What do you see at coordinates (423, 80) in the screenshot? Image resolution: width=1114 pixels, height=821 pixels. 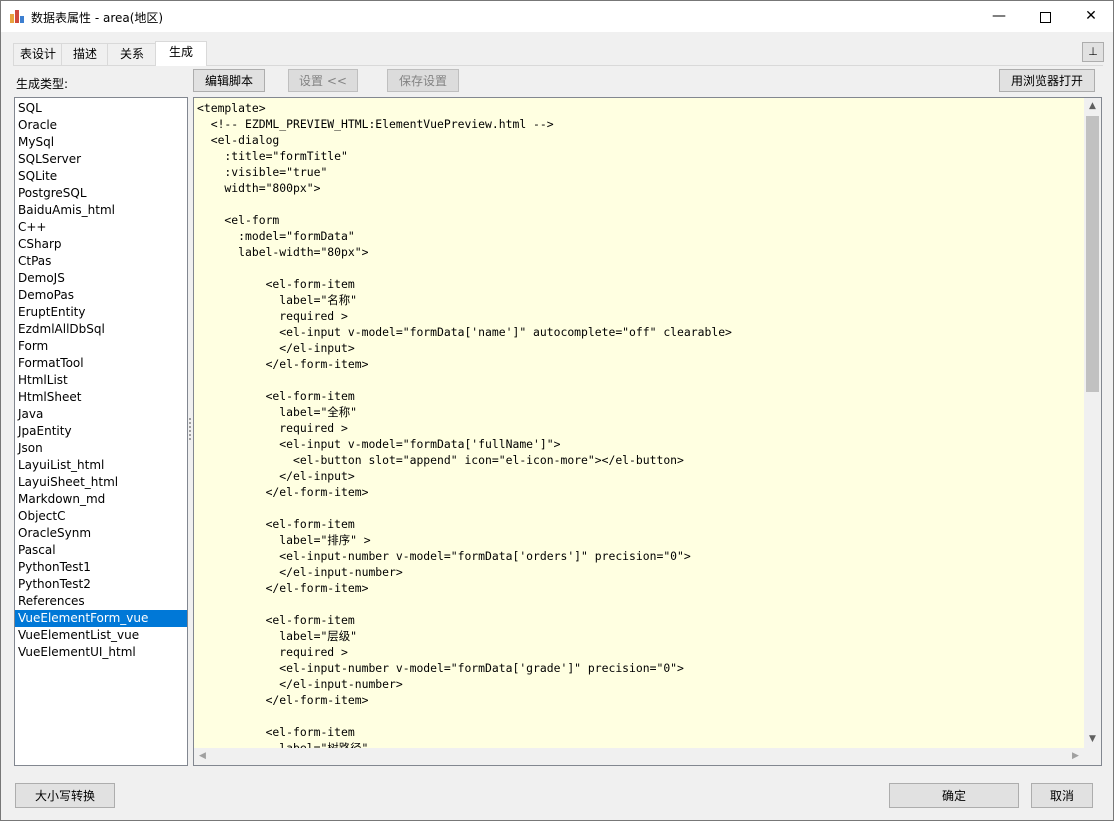 I see `save-settings-button: 保存设置` at bounding box center [423, 80].